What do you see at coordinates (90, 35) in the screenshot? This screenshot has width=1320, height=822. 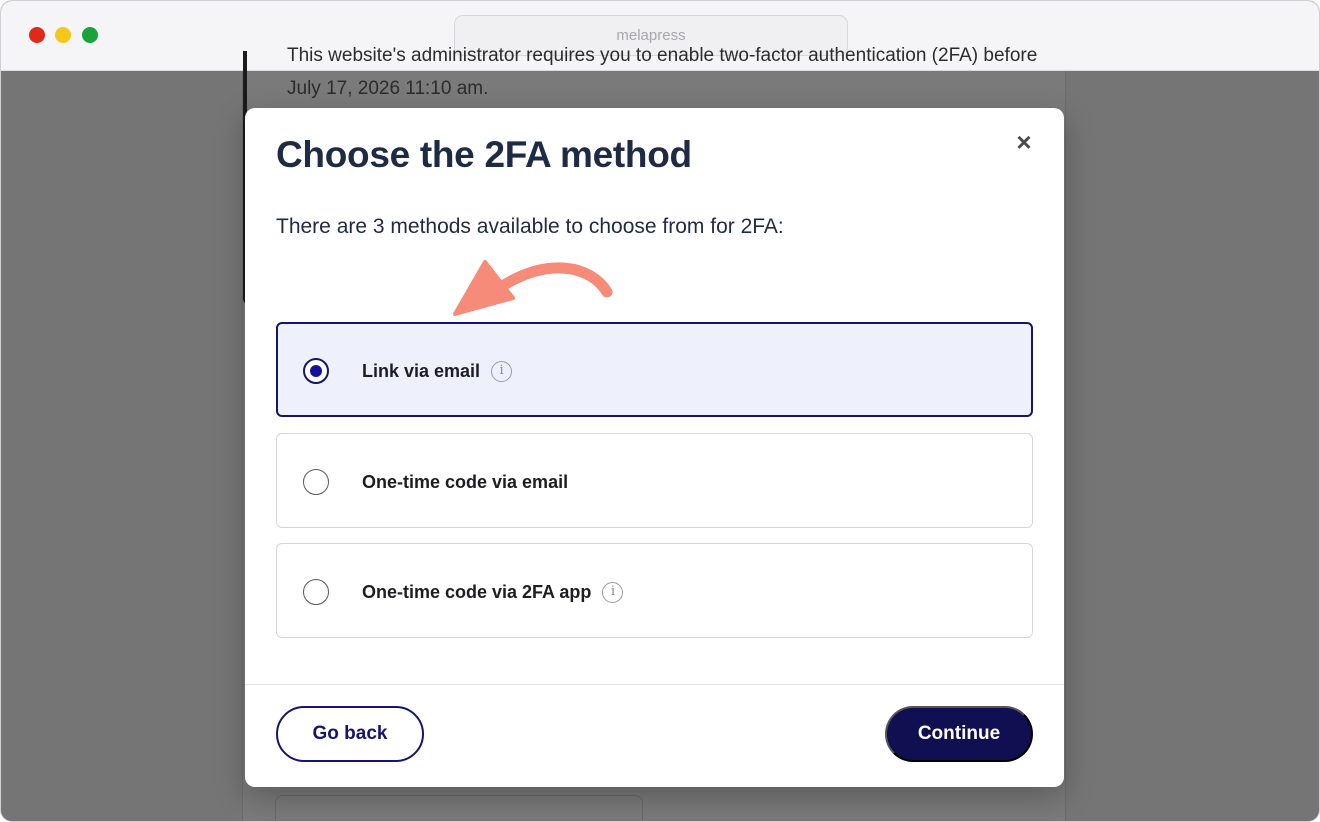 I see `maximize-window-button` at bounding box center [90, 35].